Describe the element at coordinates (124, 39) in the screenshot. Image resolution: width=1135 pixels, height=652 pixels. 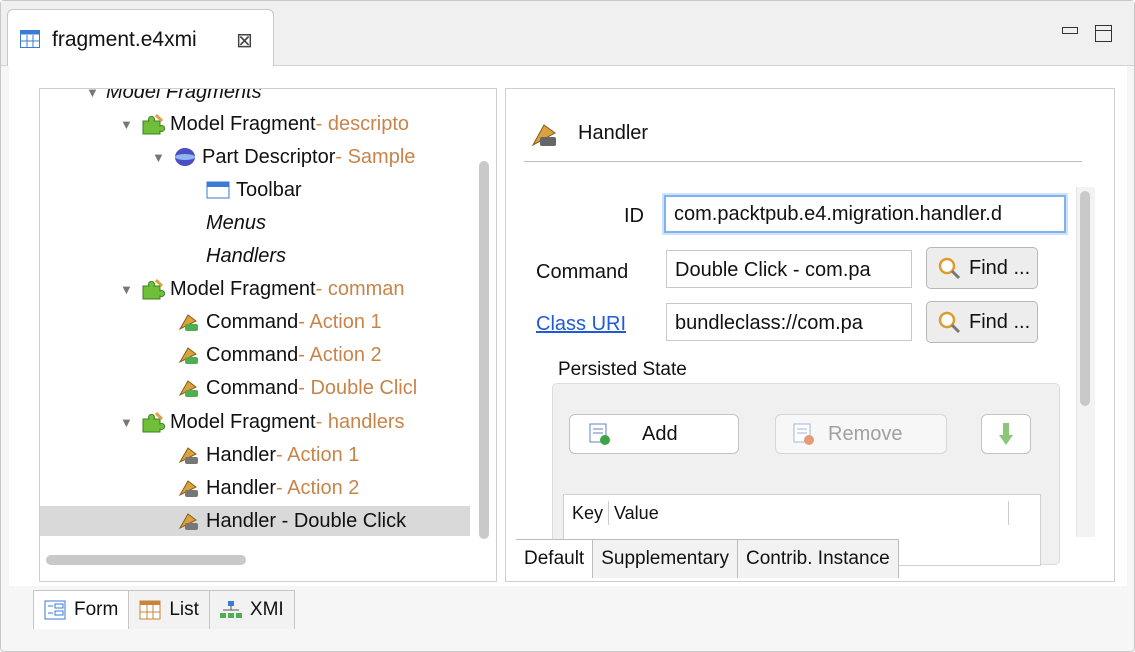
I see `tab-title: fragment.e4xmi` at that location.